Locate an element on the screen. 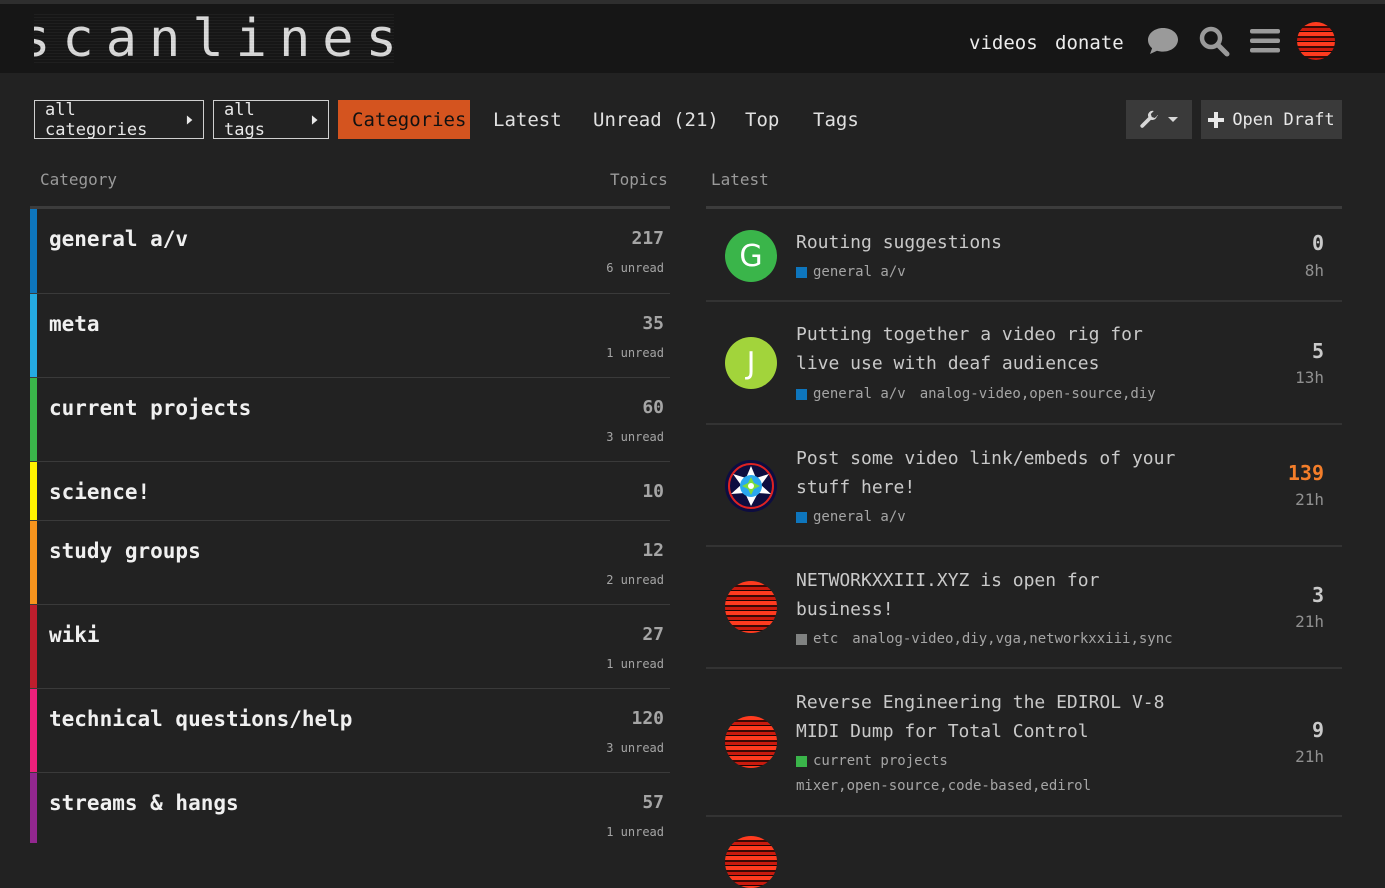 The width and height of the screenshot is (1385, 888). tab-latest: Latest is located at coordinates (527, 119).